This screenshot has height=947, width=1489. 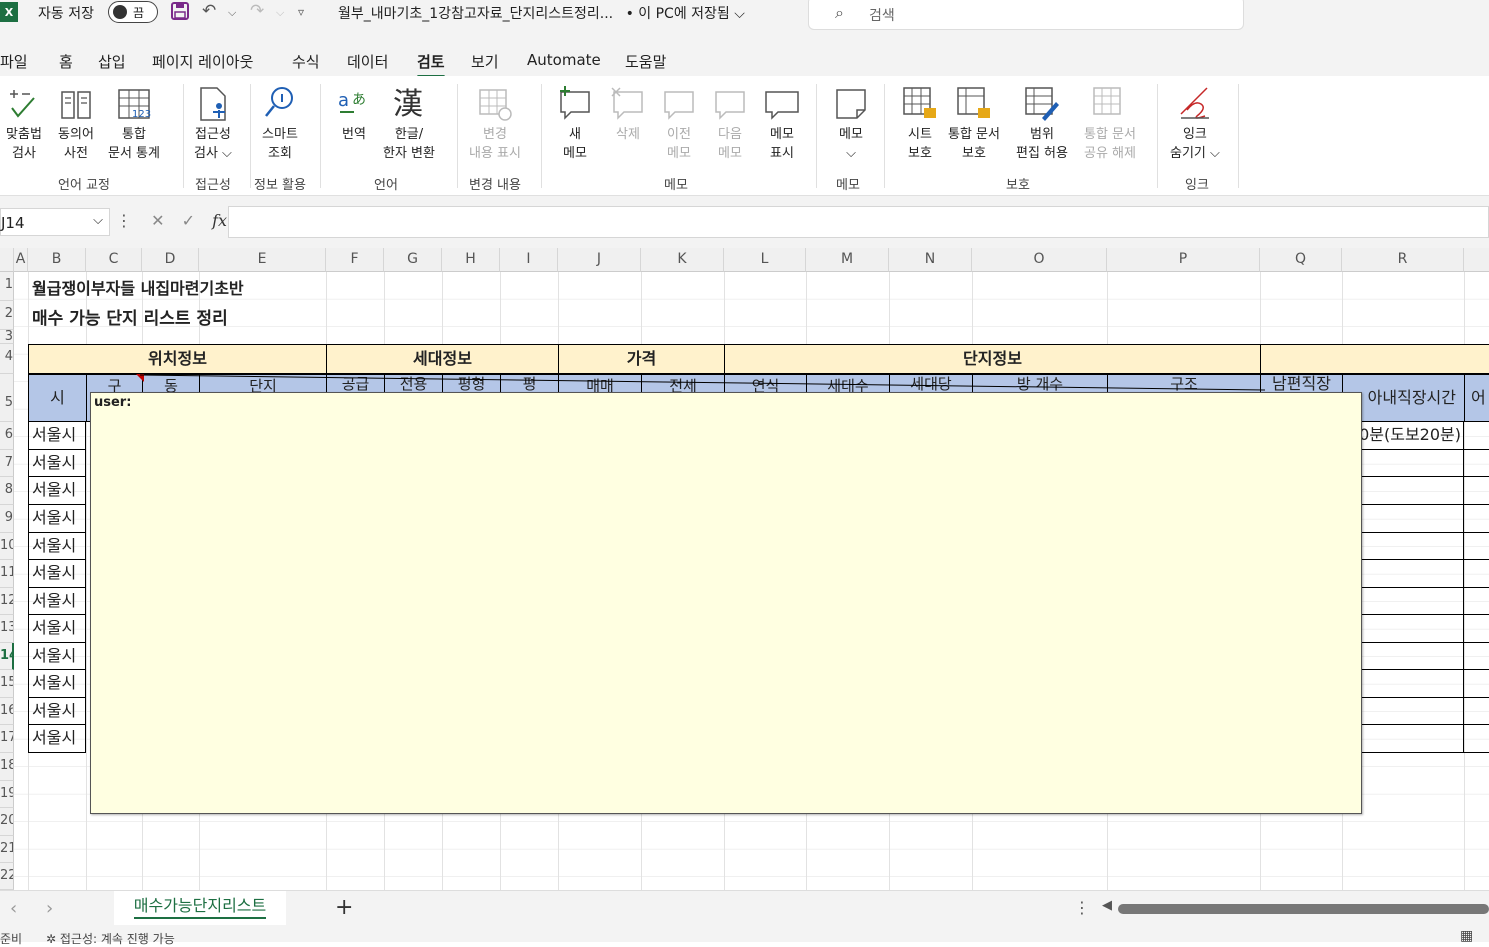 What do you see at coordinates (7, 286) in the screenshot?
I see `row-header-1: 1` at bounding box center [7, 286].